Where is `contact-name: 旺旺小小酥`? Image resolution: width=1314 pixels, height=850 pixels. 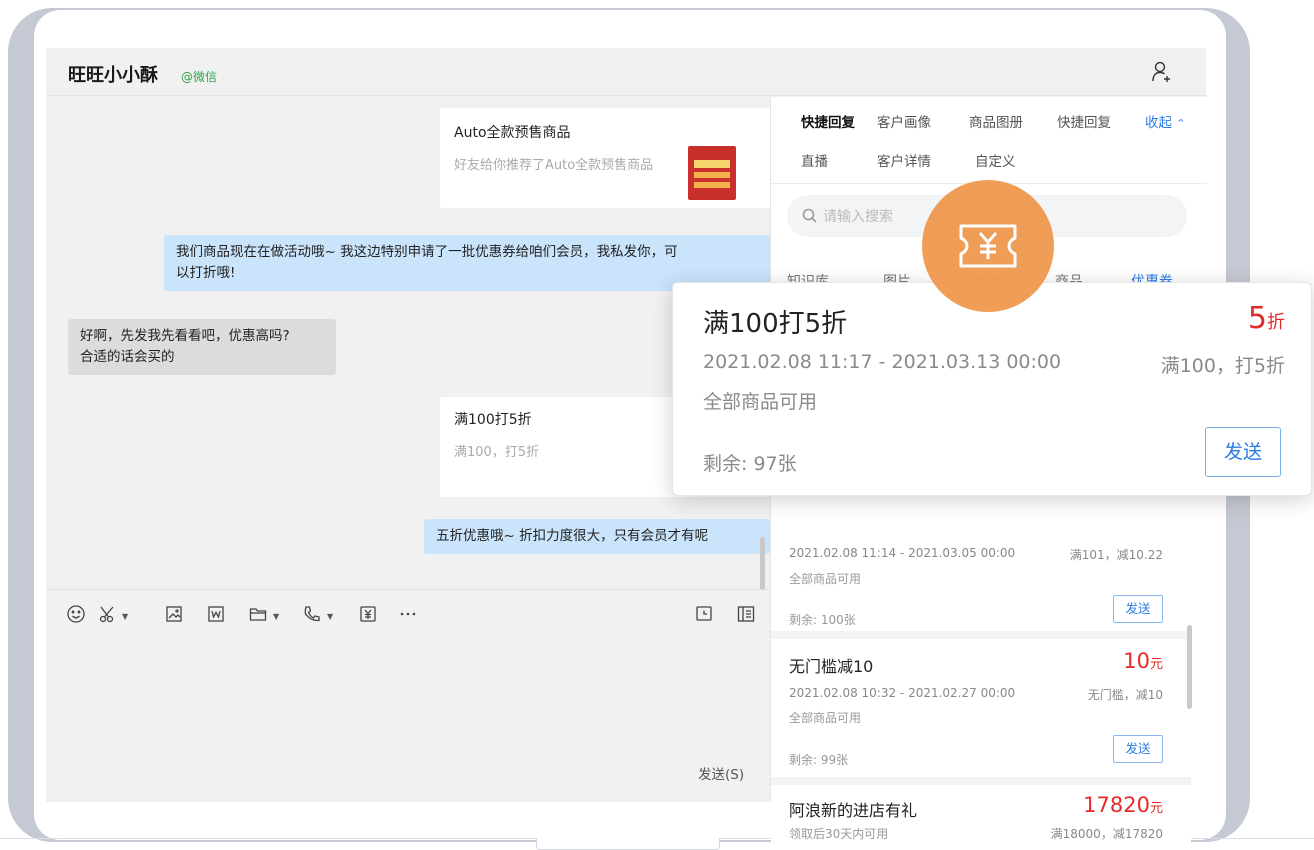
contact-name: 旺旺小小酥 is located at coordinates (113, 75).